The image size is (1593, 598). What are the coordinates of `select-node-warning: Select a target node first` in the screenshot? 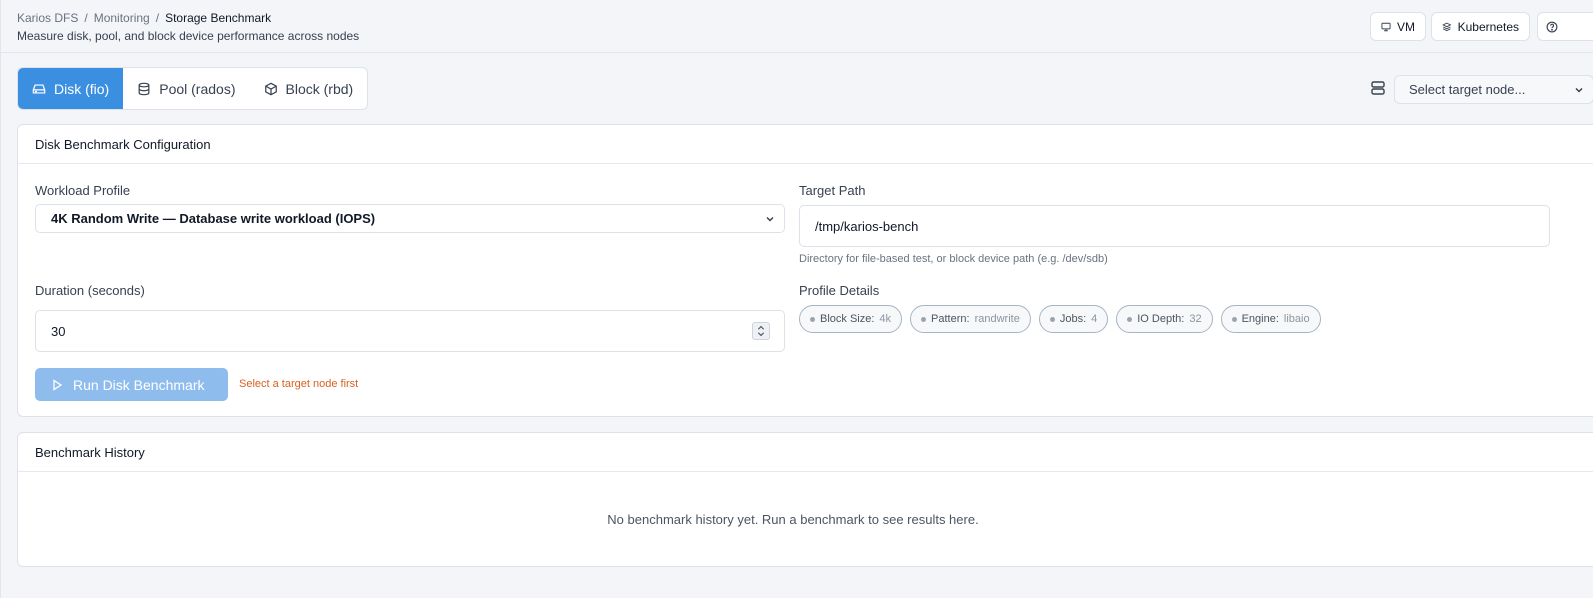 It's located at (299, 384).